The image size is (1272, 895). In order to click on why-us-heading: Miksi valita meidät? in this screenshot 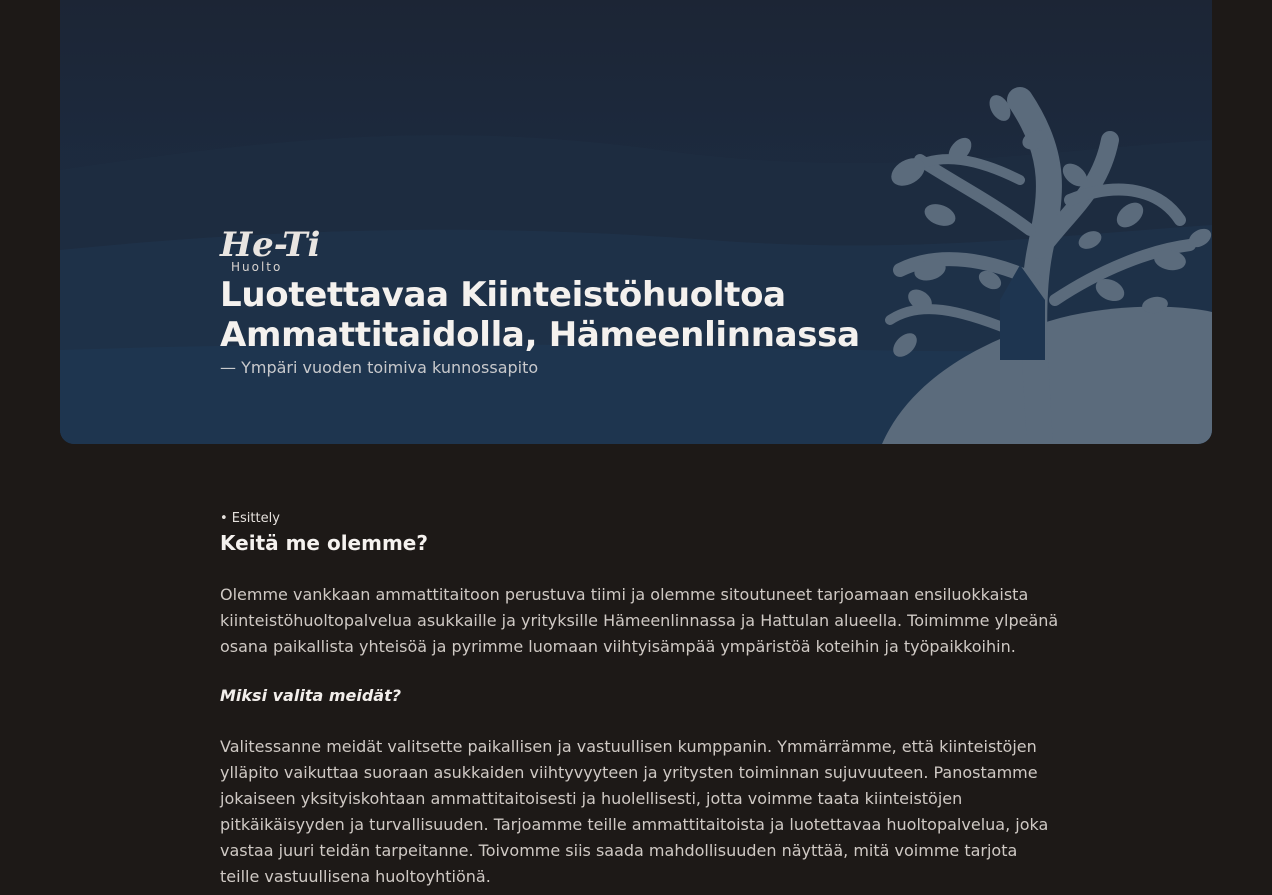, I will do `click(311, 695)`.